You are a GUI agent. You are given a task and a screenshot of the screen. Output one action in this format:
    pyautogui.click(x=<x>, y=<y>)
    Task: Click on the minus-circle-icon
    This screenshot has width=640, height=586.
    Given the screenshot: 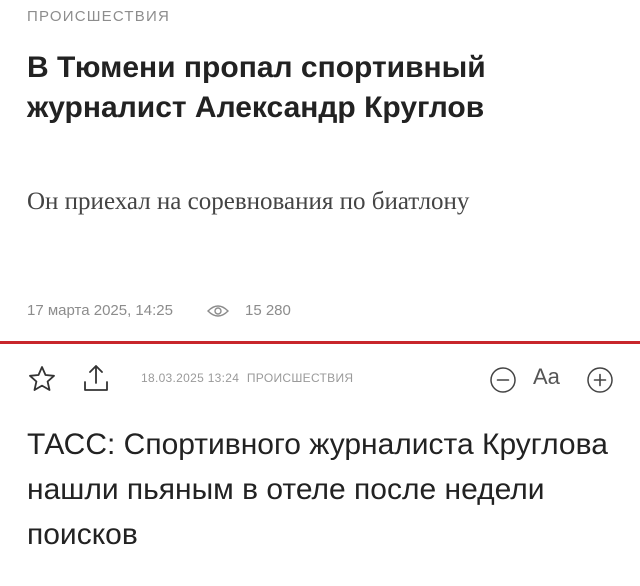 What is the action you would take?
    pyautogui.click(x=503, y=380)
    